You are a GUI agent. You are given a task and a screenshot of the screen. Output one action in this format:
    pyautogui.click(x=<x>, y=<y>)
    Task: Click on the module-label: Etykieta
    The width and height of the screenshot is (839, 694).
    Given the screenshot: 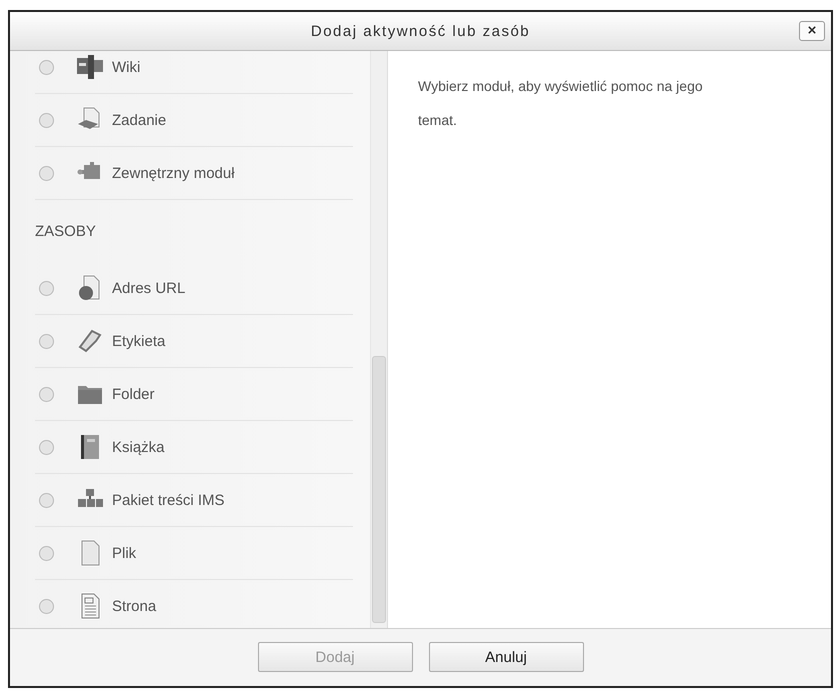 What is the action you would take?
    pyautogui.click(x=139, y=341)
    